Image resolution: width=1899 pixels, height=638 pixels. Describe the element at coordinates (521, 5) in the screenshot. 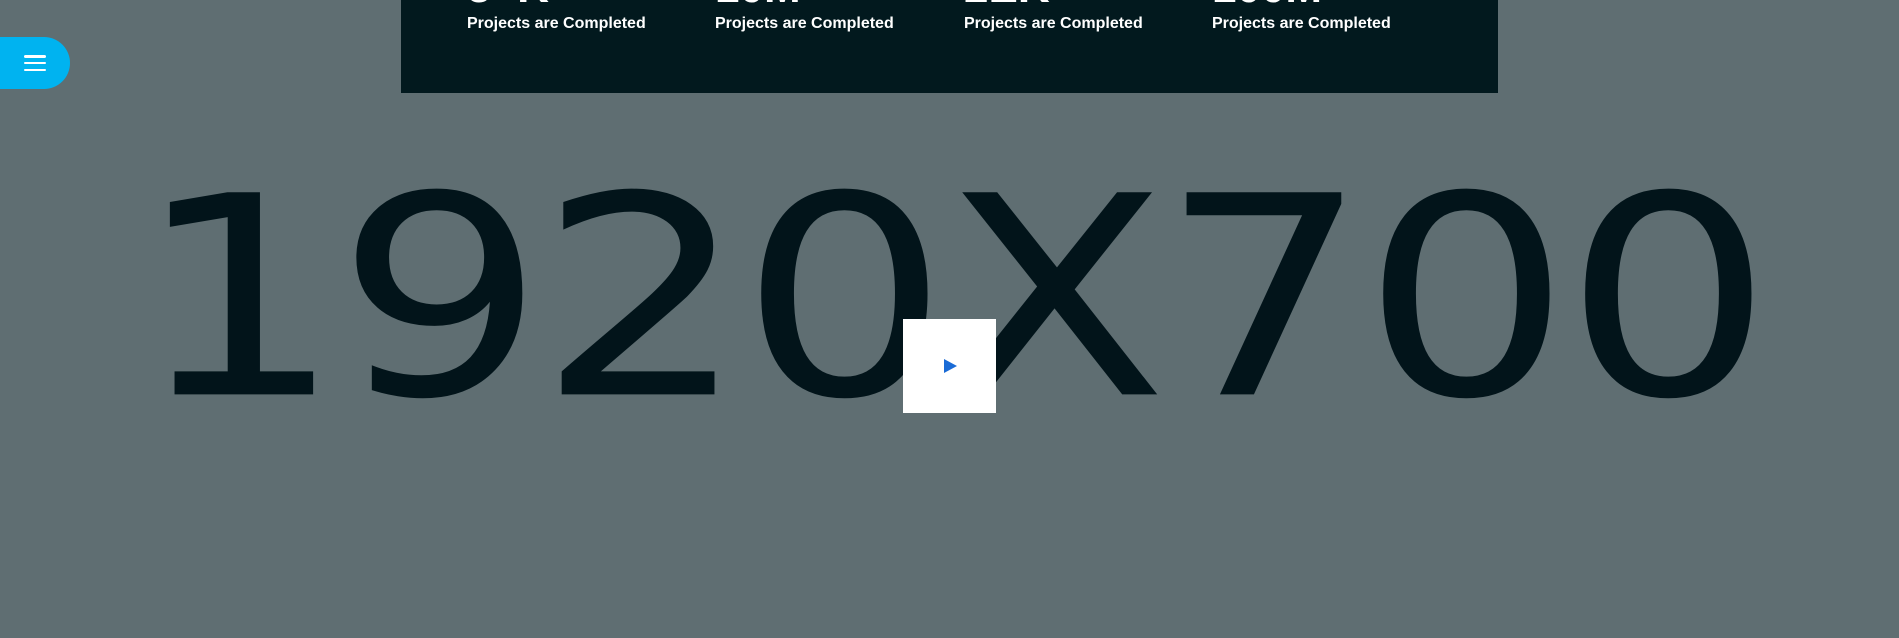

I see `stat-value: 5+K+` at that location.